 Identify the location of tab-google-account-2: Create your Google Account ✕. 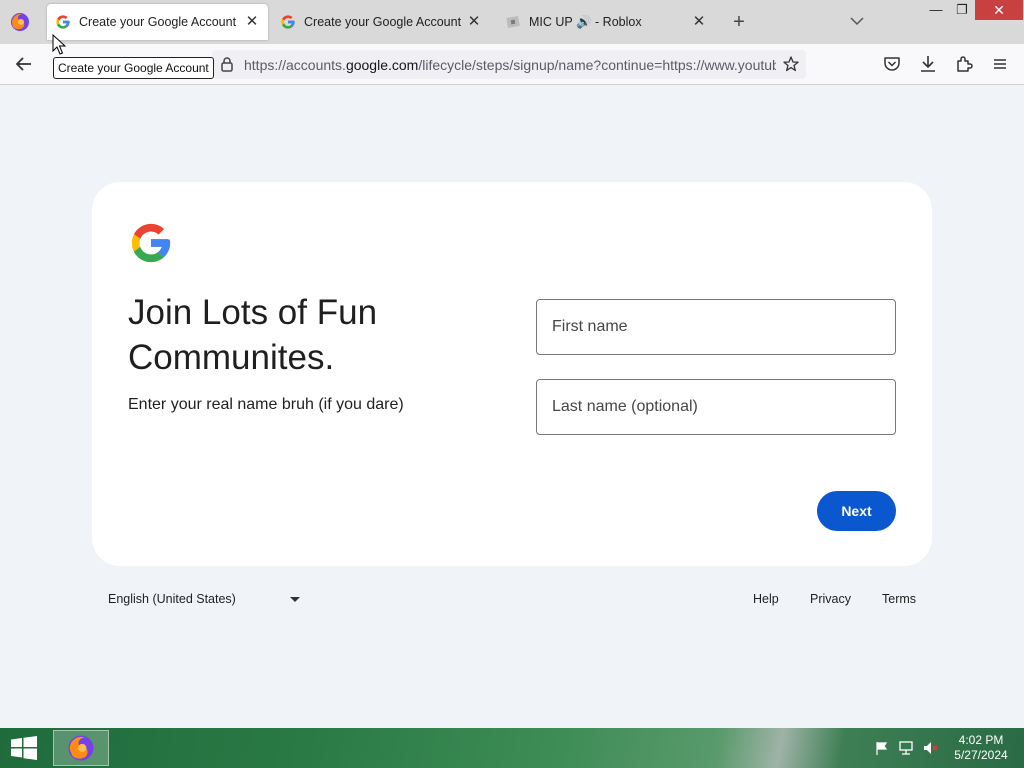
(381, 22).